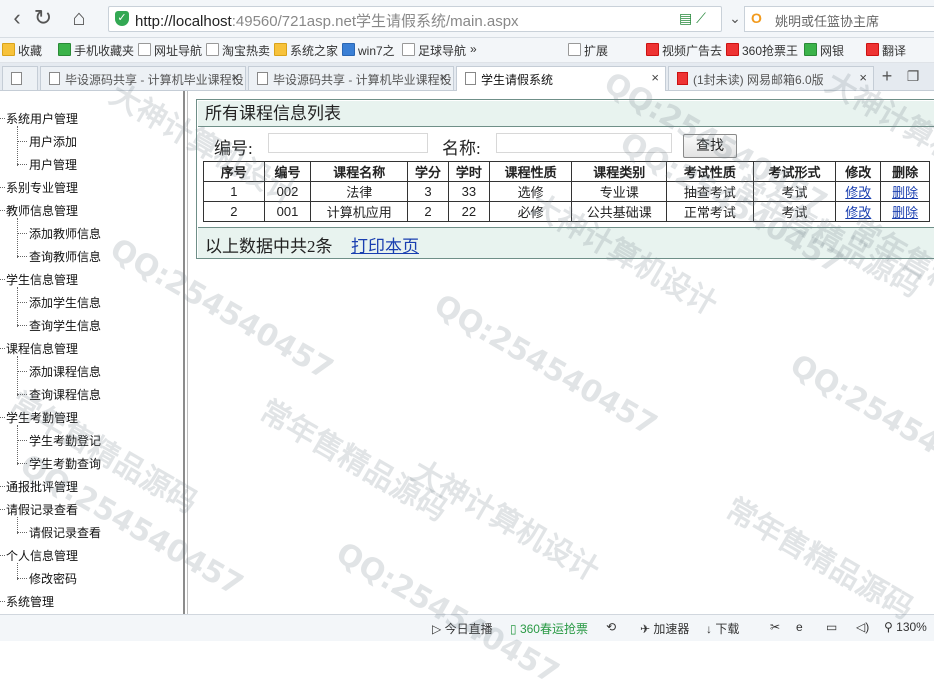 This screenshot has width=934, height=691. Describe the element at coordinates (775, 627) in the screenshot. I see `screenshot-icon: ✂` at that location.